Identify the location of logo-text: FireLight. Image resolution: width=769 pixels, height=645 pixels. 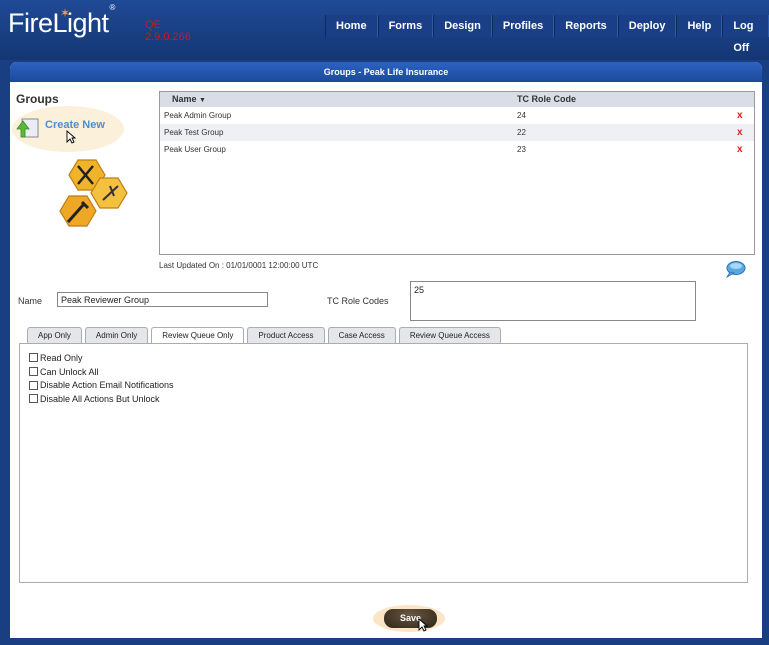
(58, 23).